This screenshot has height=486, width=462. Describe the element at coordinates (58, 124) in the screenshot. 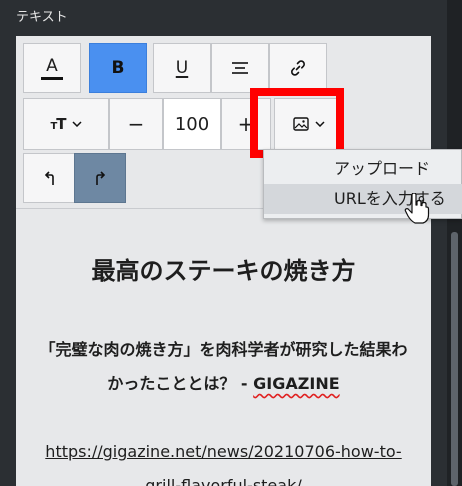

I see `text-size-icon: TT` at that location.